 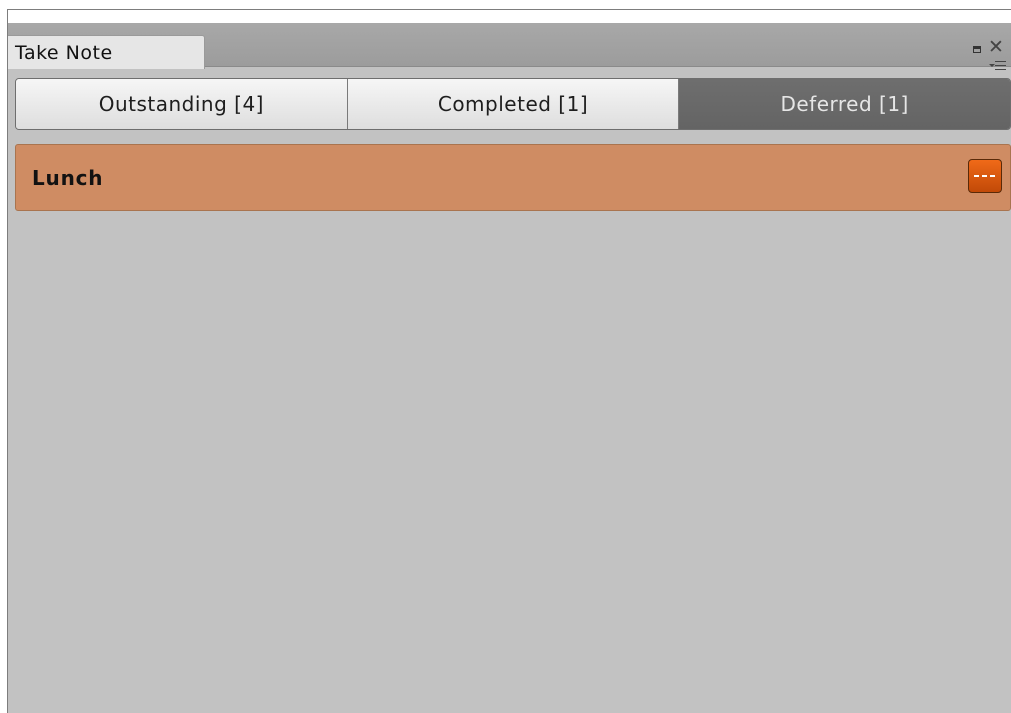 I want to click on tab-completed: Completed [1], so click(x=513, y=104).